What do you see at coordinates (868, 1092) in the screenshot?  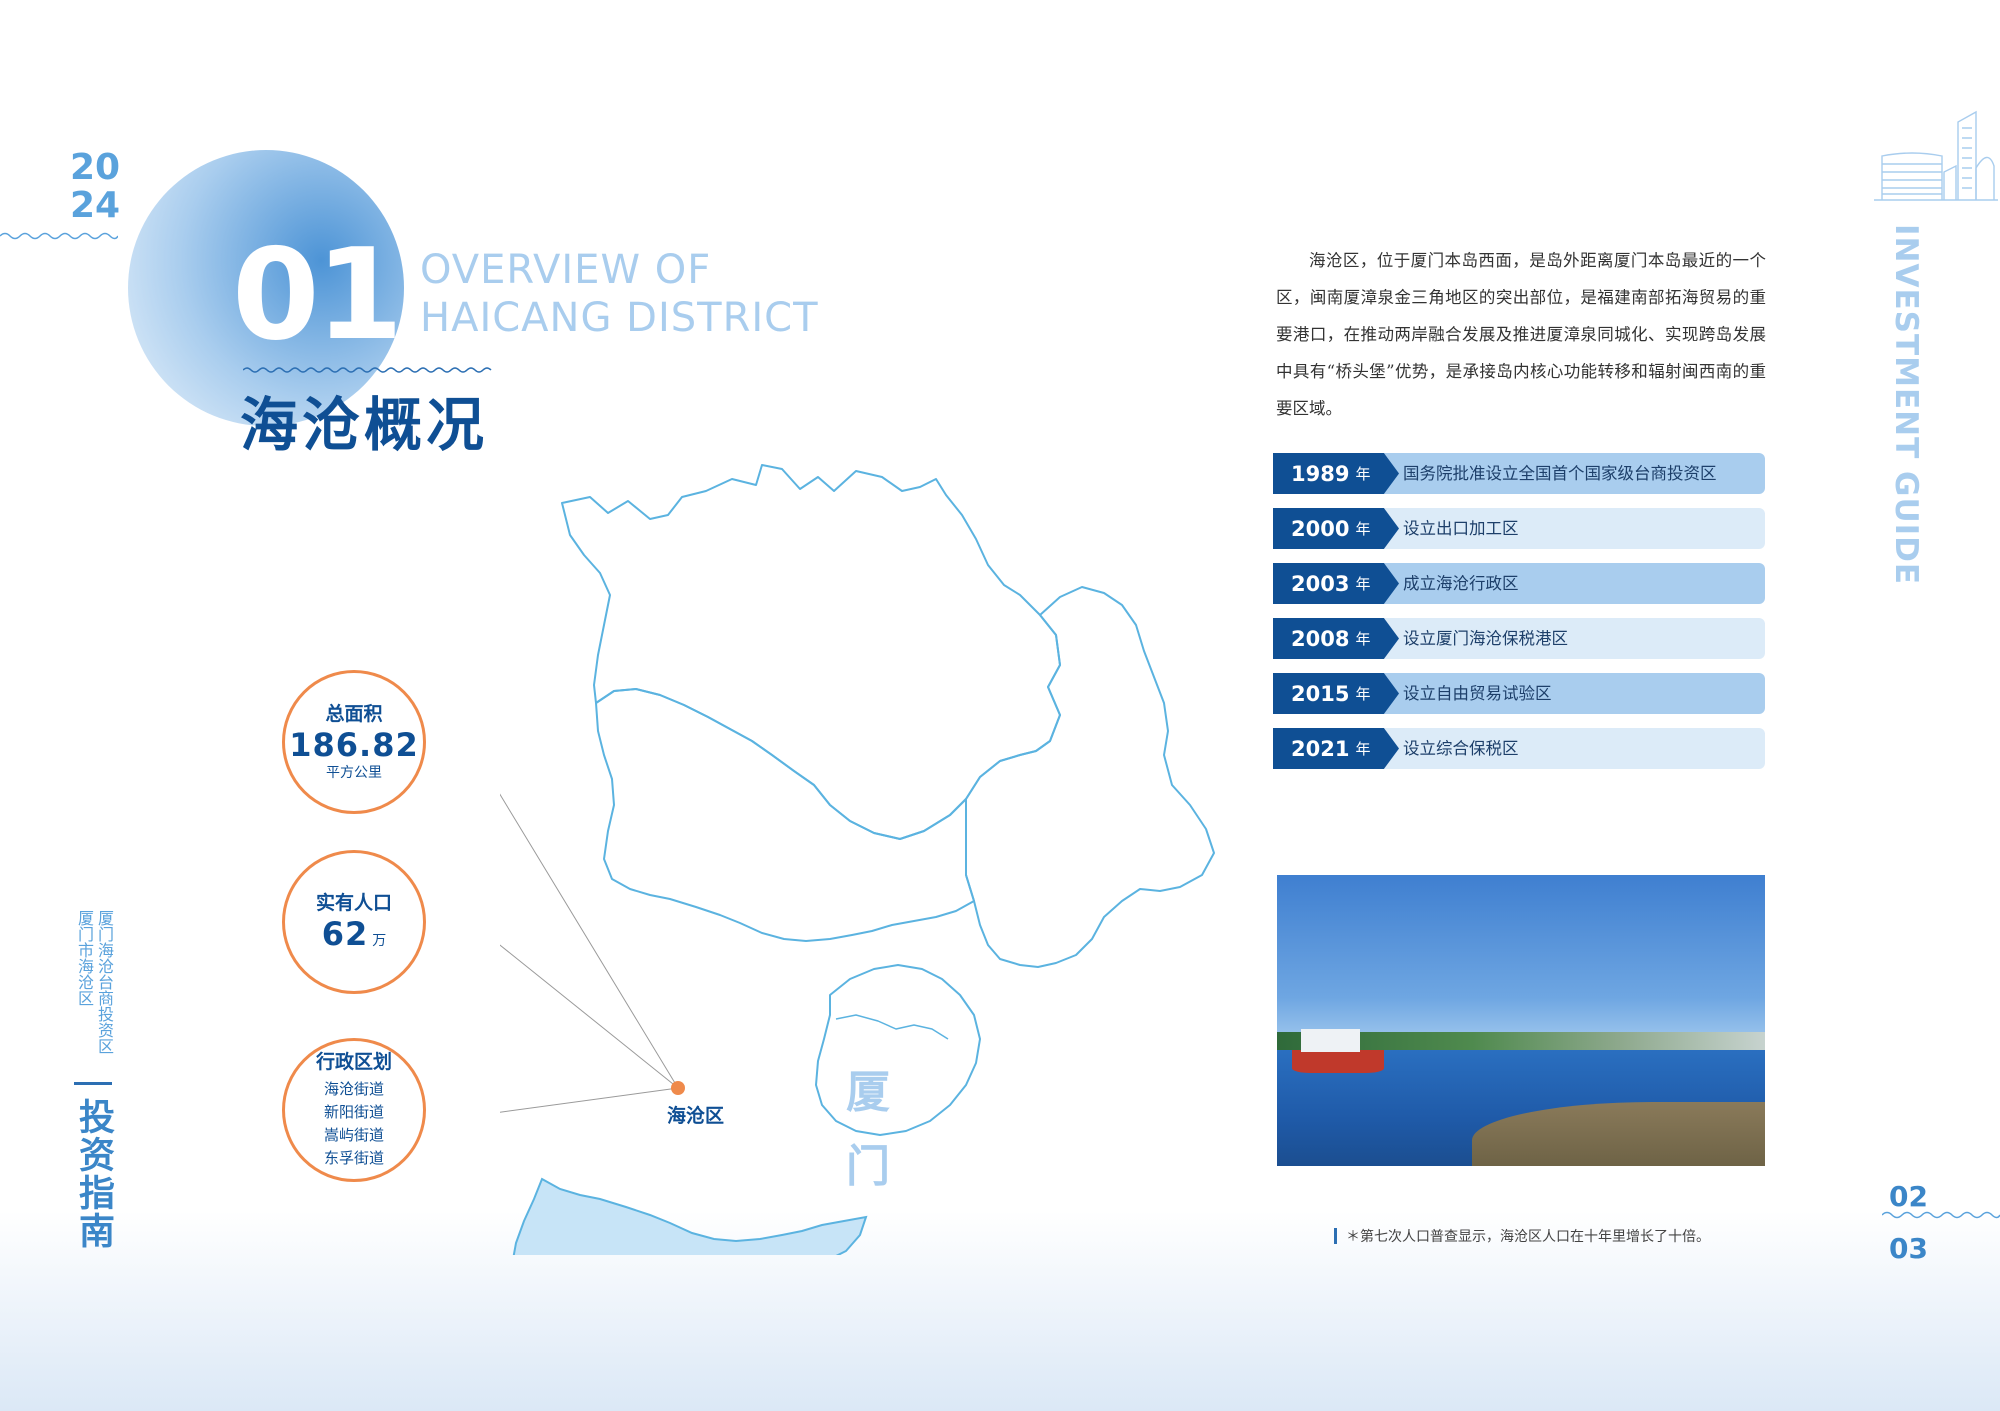 I see `map-xiamen-char-1: 厦` at bounding box center [868, 1092].